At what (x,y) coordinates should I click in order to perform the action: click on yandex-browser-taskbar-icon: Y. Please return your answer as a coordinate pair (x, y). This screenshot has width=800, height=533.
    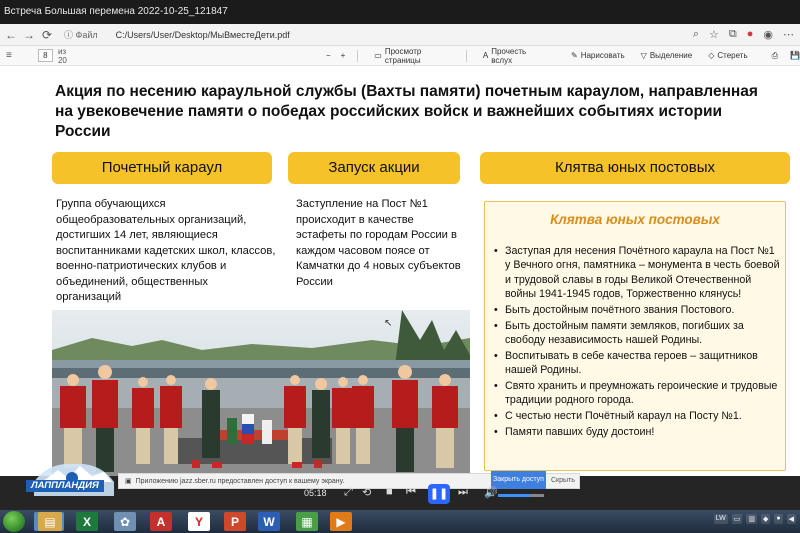
    Looking at the image, I should click on (199, 521).